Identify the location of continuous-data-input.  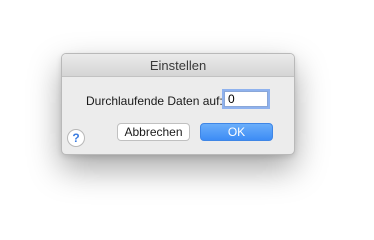
(246, 99).